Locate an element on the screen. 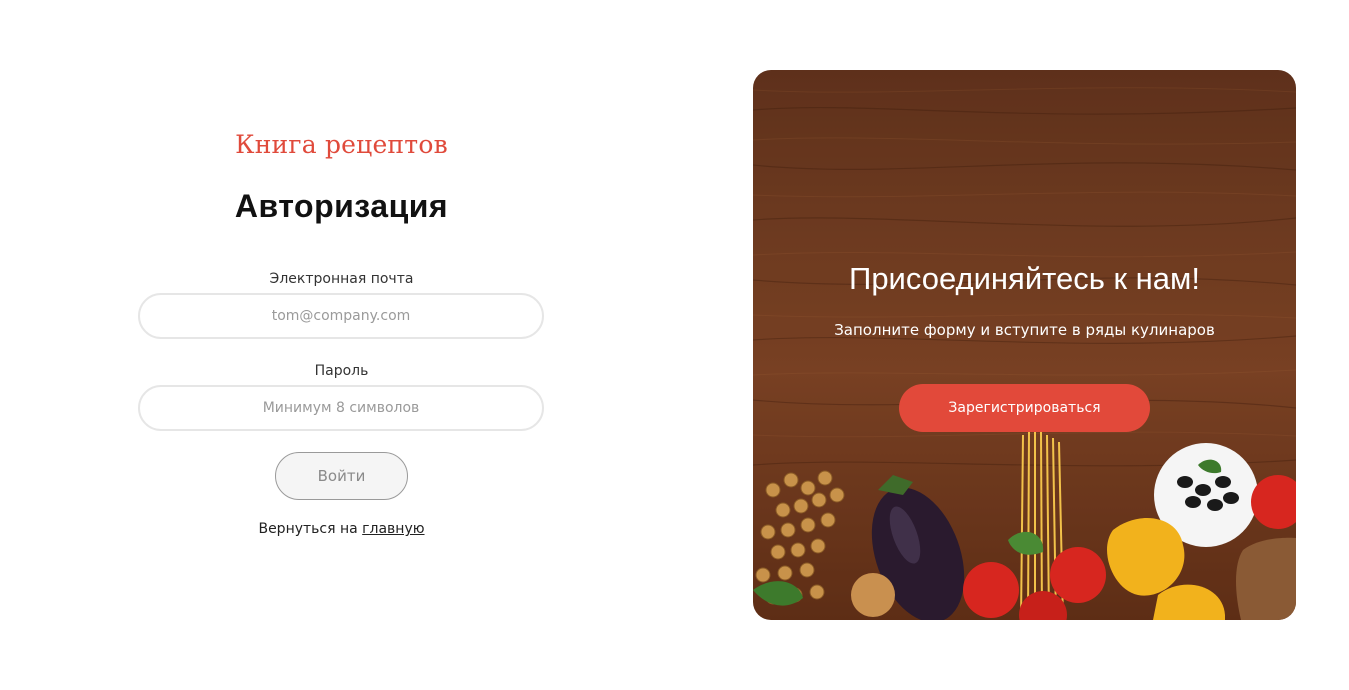 The image size is (1349, 690). brand-title: Книга рецептов is located at coordinates (341, 144).